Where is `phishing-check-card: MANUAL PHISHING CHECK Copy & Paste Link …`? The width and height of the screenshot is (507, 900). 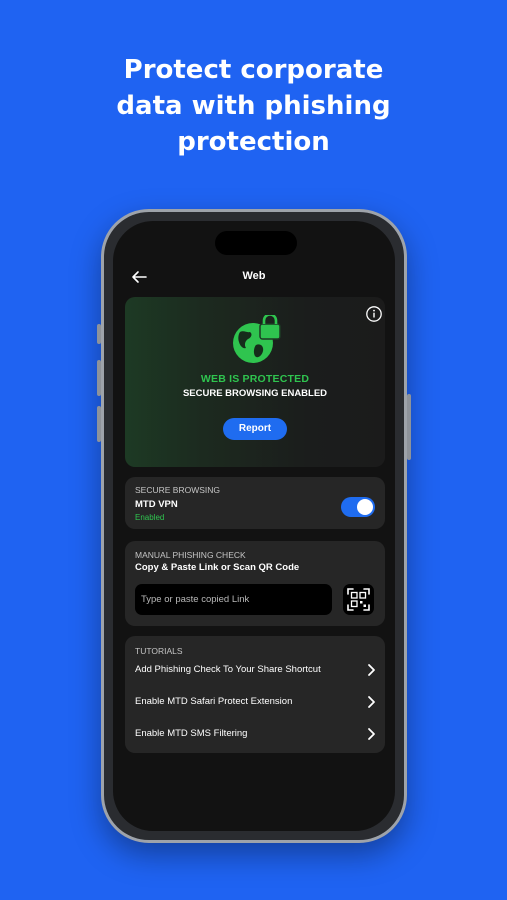 phishing-check-card: MANUAL PHISHING CHECK Copy & Paste Link … is located at coordinates (255, 583).